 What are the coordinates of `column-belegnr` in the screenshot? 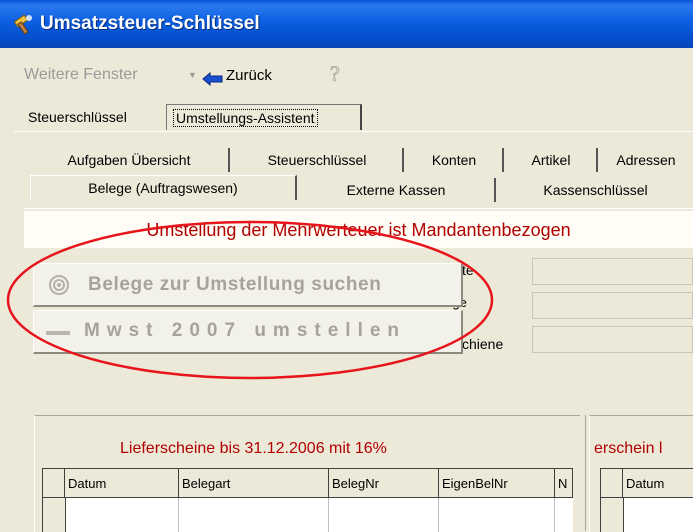 It's located at (384, 515).